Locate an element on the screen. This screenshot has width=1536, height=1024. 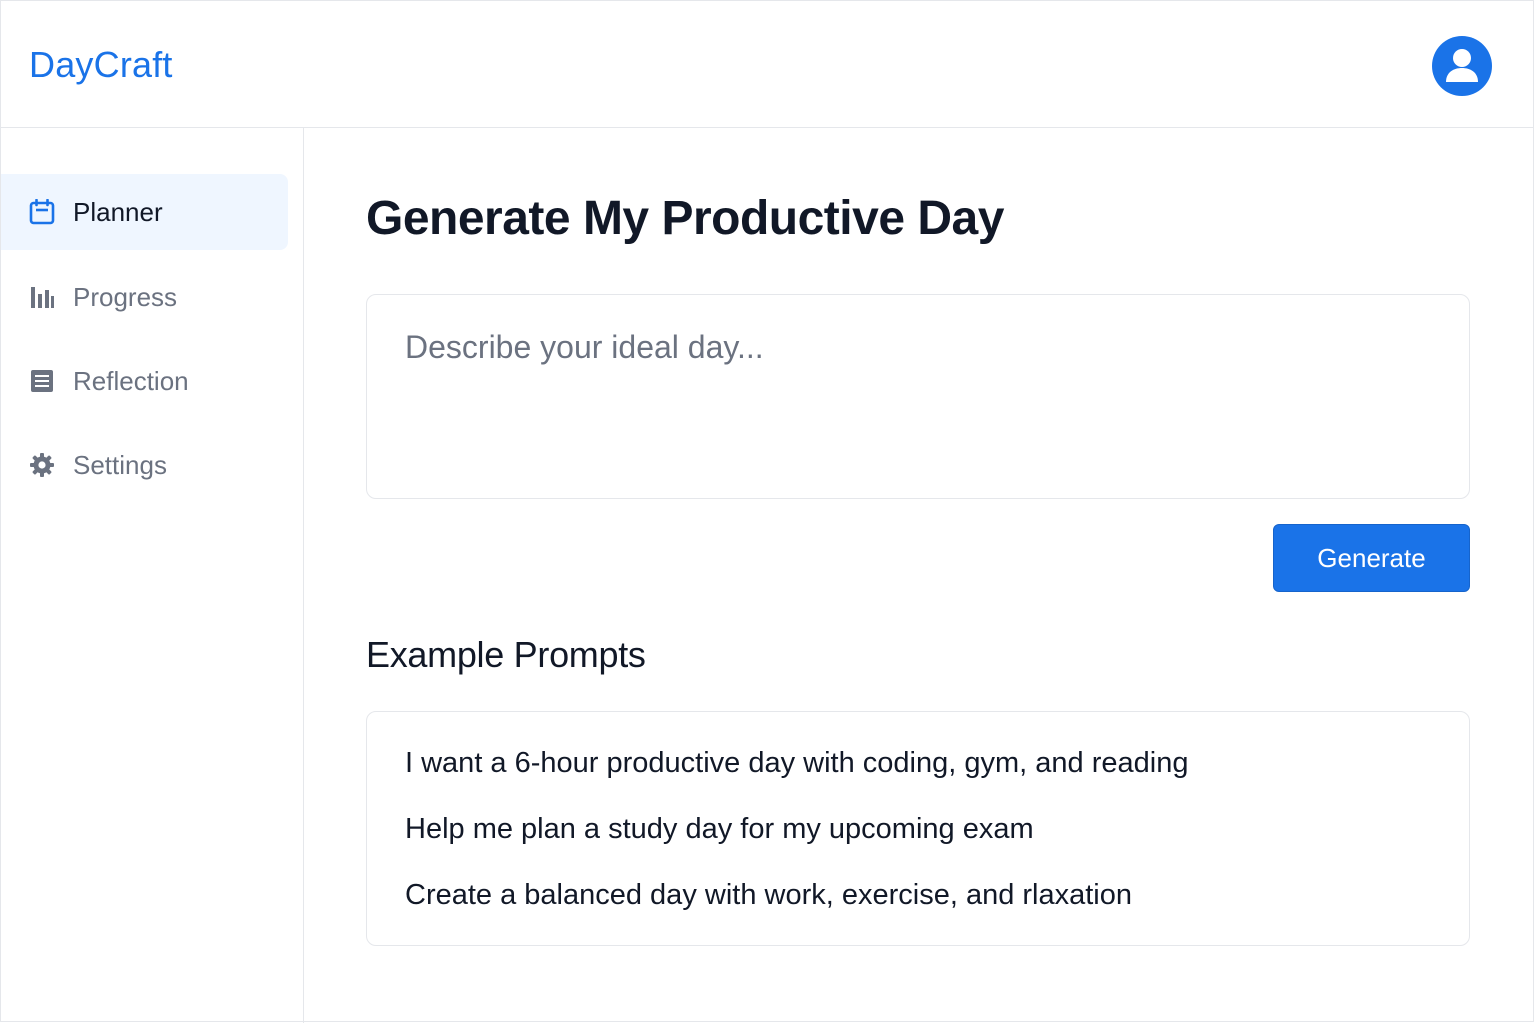
gear-icon is located at coordinates (42, 465).